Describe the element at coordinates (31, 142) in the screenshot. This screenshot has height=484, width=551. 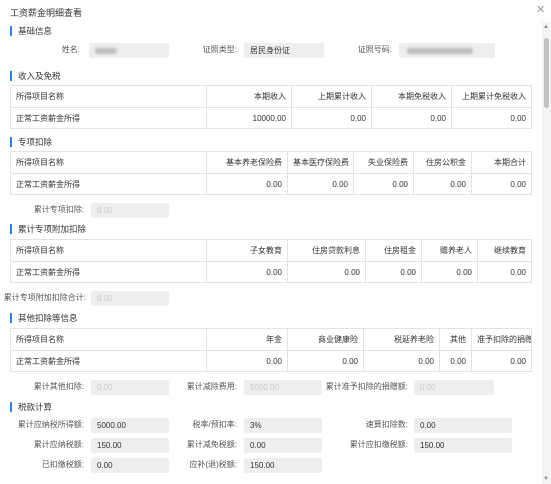
I see `section-special-title: 专项扣除` at that location.